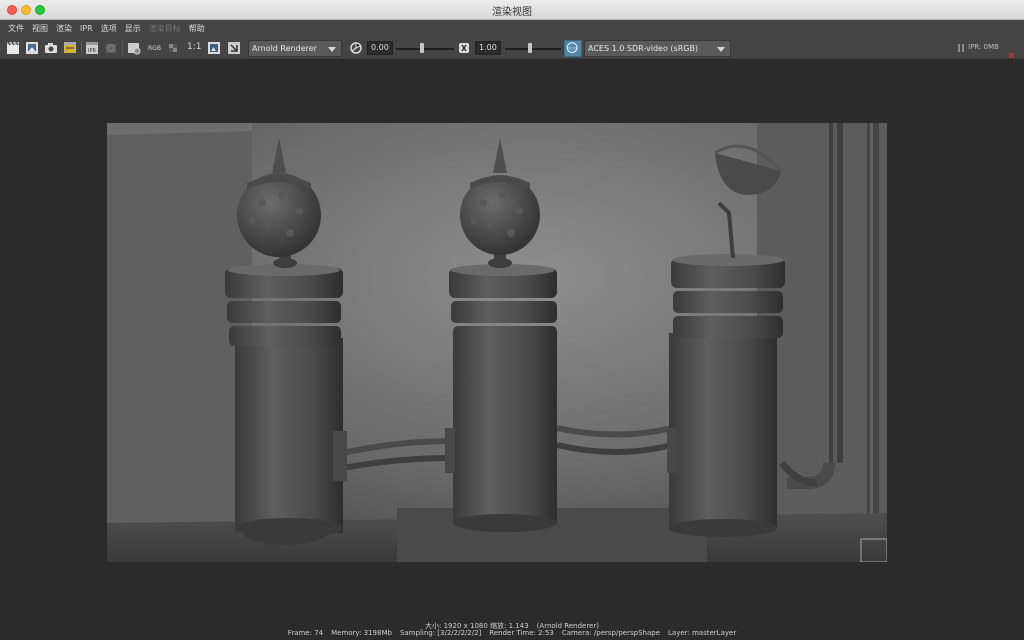  Describe the element at coordinates (702, 633) in the screenshot. I see `layer-readout: Layer: masterLayer` at that location.